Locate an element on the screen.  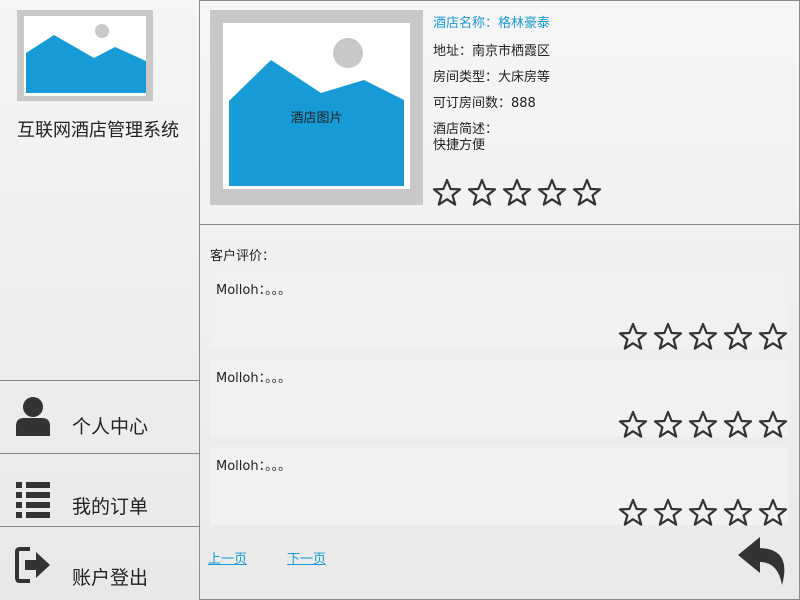
user-icon is located at coordinates (33, 416).